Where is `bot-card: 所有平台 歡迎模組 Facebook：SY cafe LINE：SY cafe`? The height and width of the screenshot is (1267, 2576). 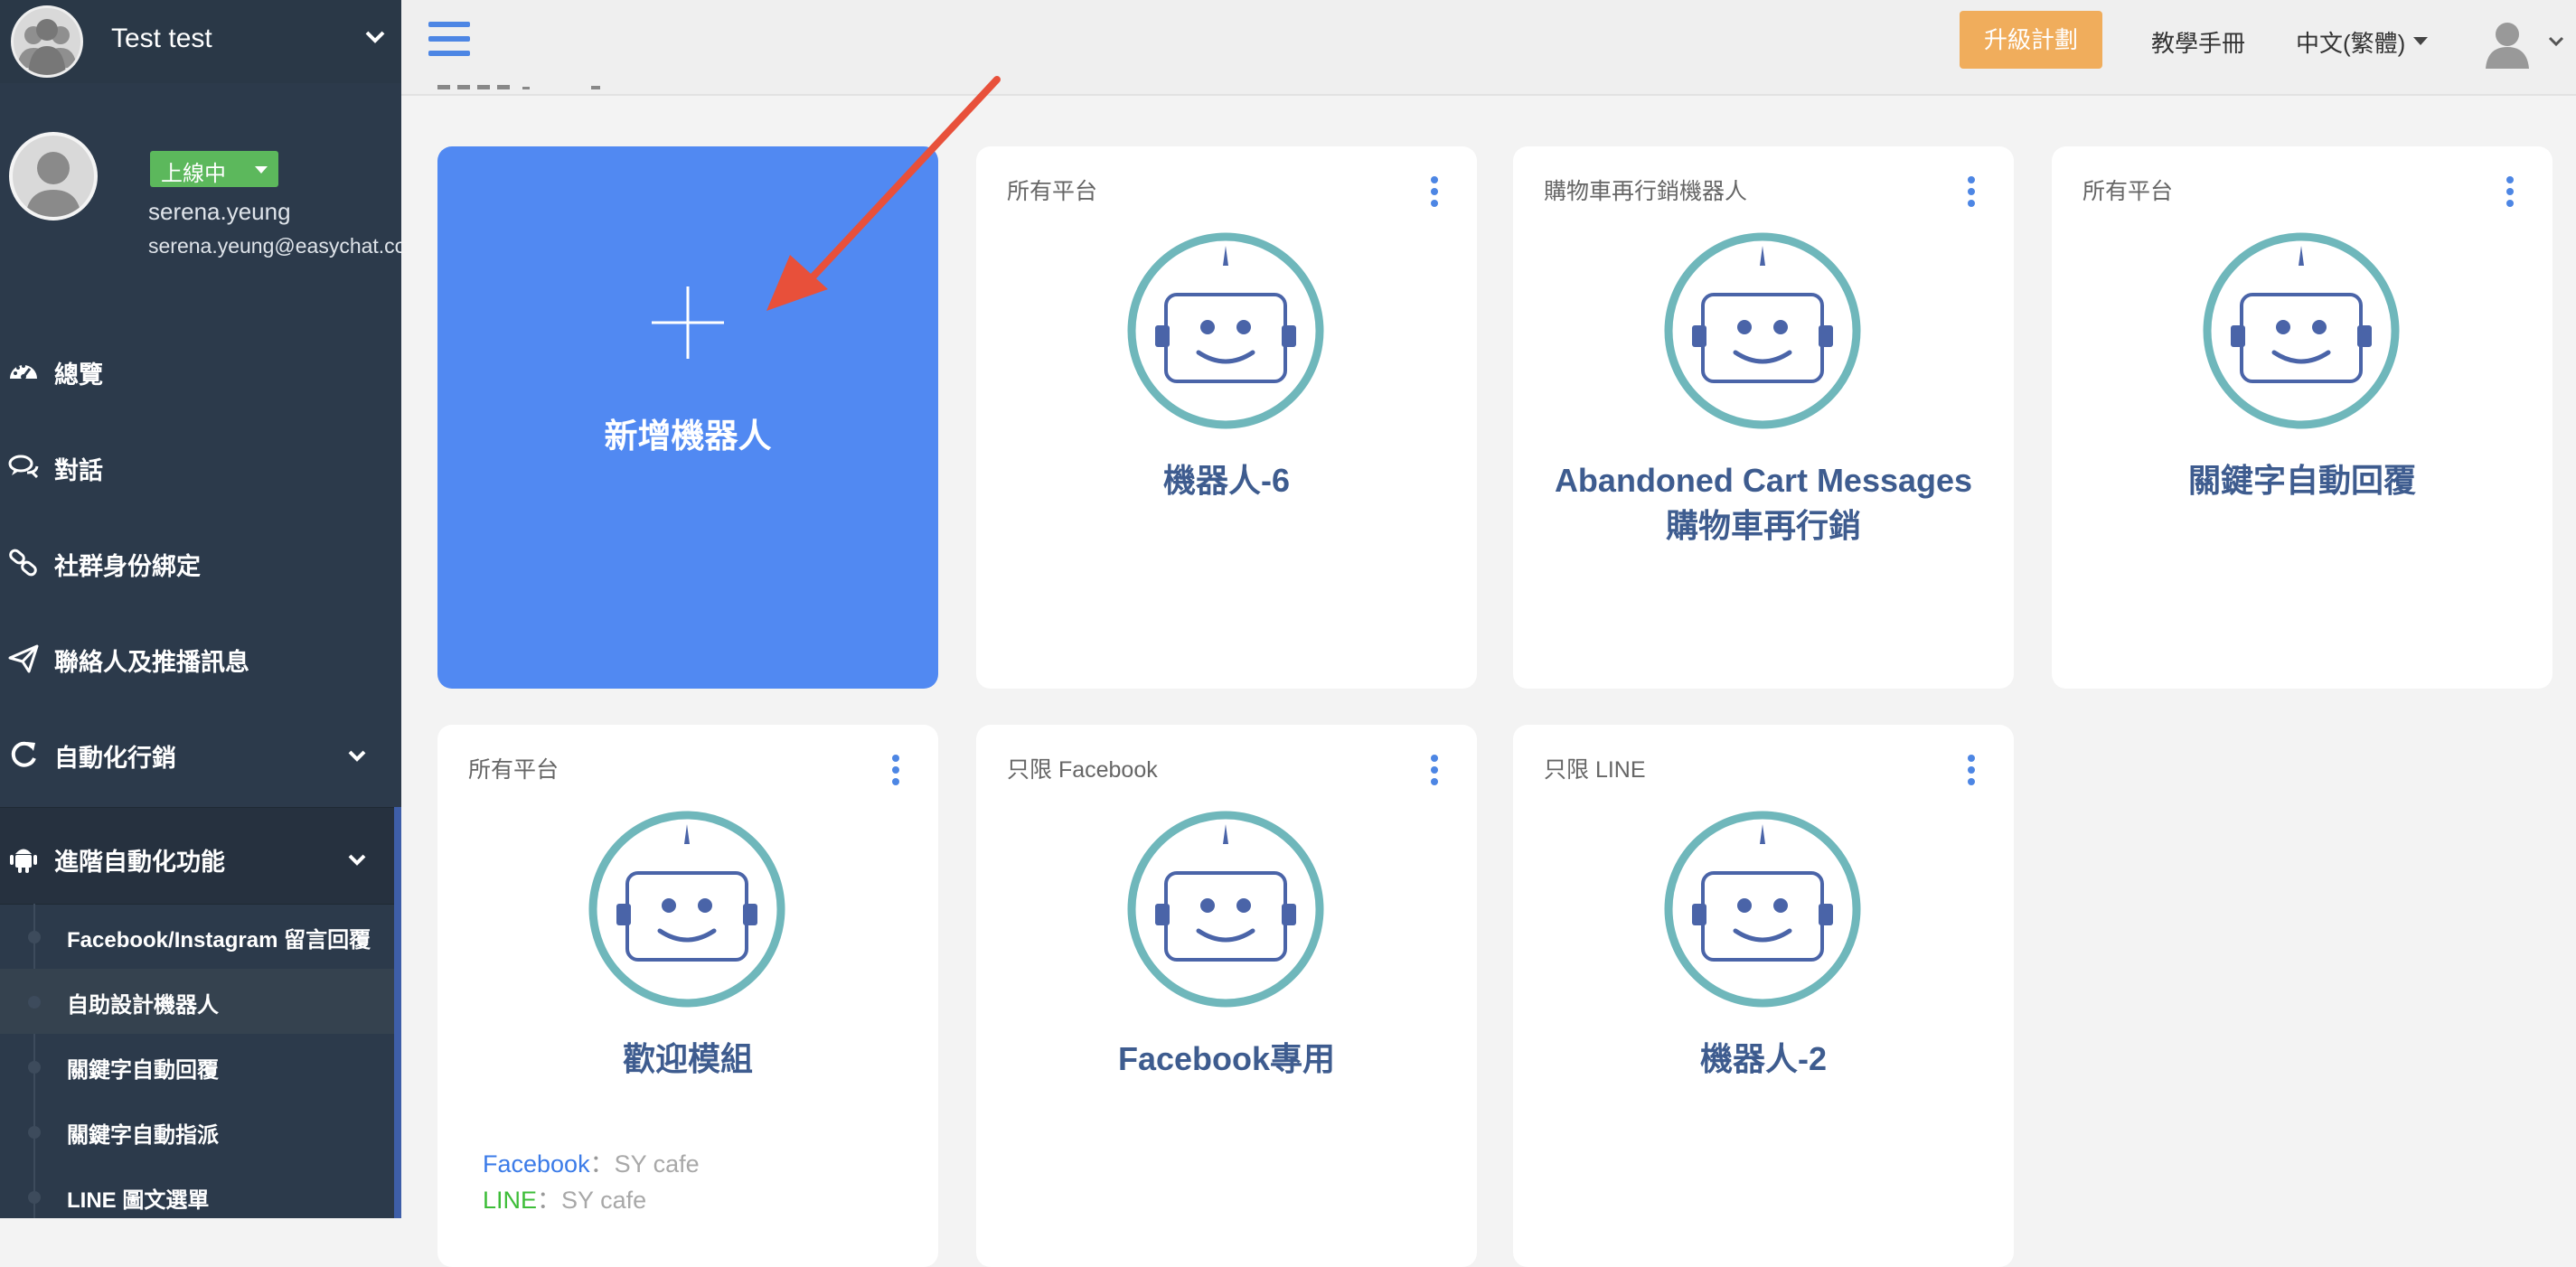
bot-card: 所有平台 歡迎模組 Facebook：SY cafe LINE：SY cafe is located at coordinates (687, 996).